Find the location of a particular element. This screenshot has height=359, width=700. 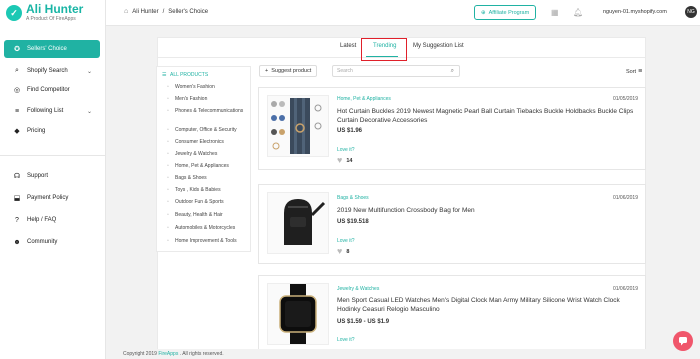

category-label: Phones & Telecommunications is located at coordinates (209, 111).